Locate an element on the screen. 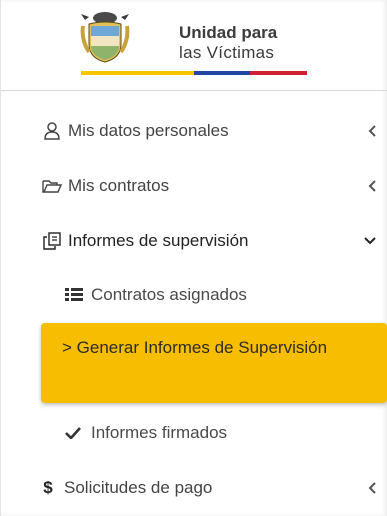  menu-item-personal-data: Mis datos personales is located at coordinates (194, 131).